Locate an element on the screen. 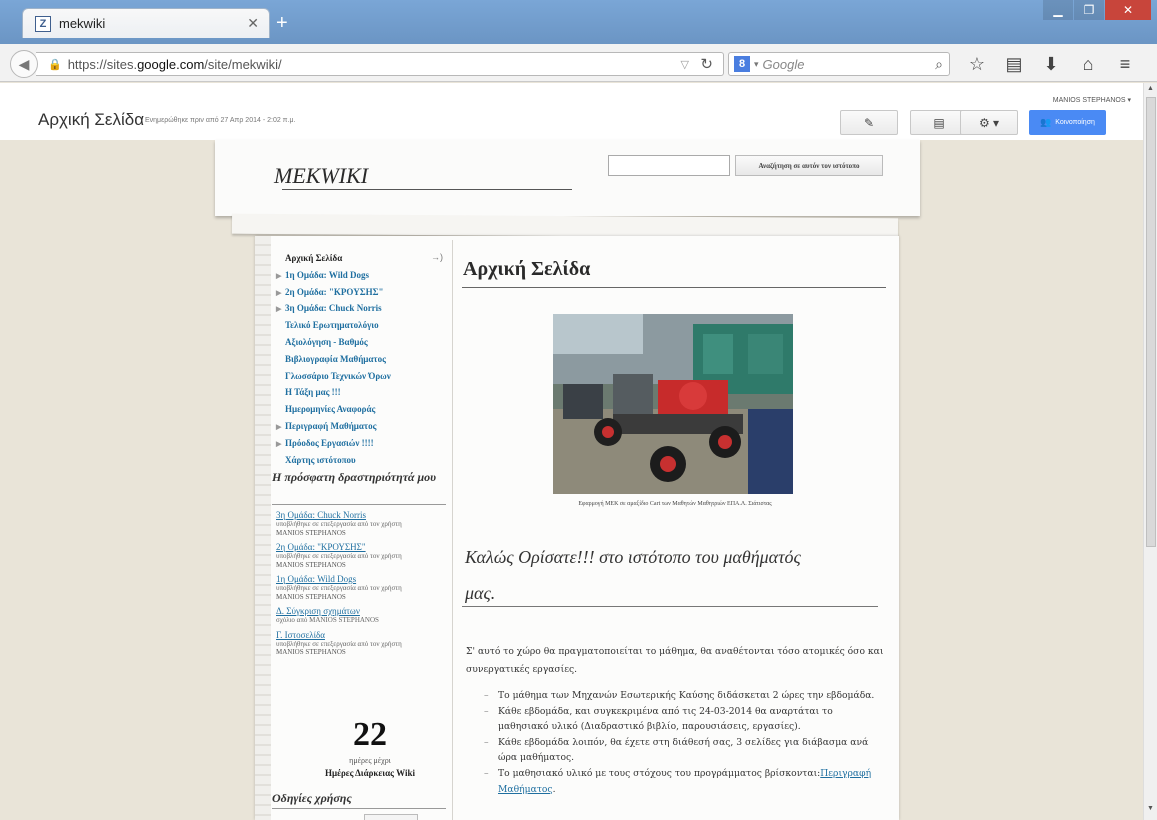  pencil-icon: ✎ is located at coordinates (869, 122).